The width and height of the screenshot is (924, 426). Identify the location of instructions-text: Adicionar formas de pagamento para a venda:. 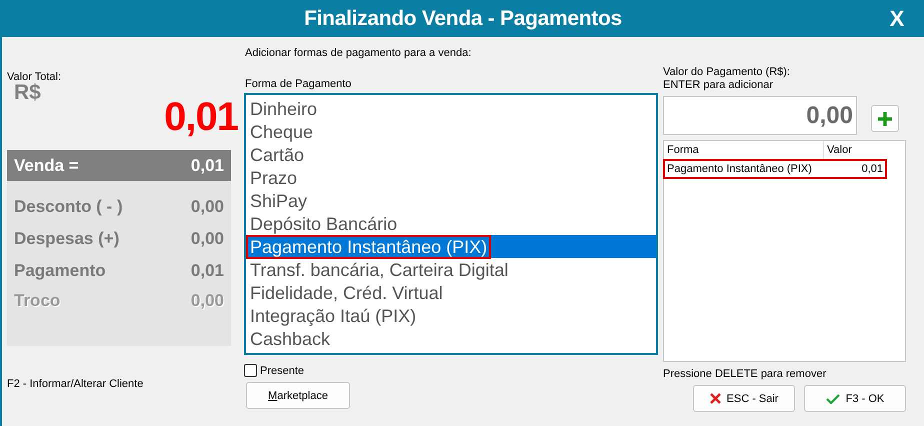
(358, 53).